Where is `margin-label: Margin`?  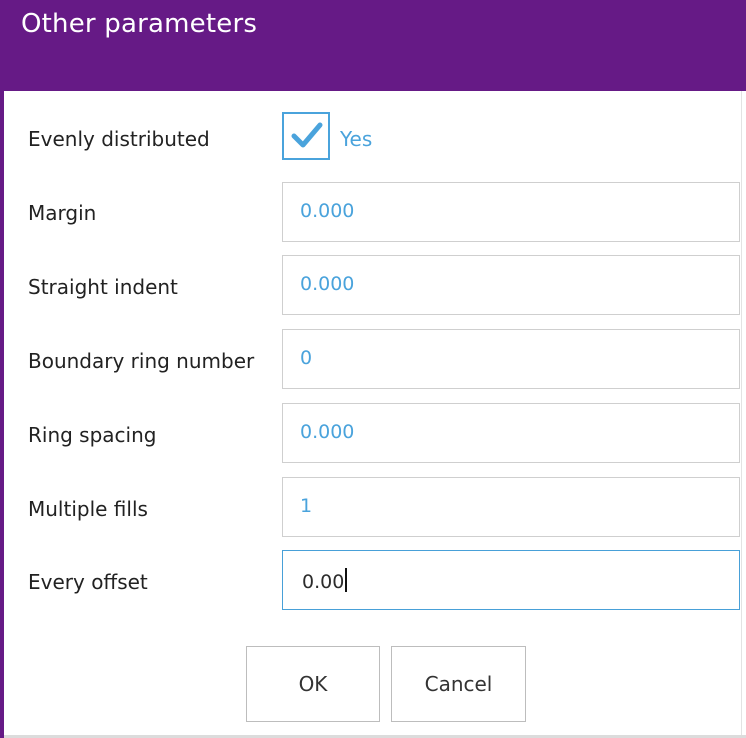
margin-label: Margin is located at coordinates (62, 213).